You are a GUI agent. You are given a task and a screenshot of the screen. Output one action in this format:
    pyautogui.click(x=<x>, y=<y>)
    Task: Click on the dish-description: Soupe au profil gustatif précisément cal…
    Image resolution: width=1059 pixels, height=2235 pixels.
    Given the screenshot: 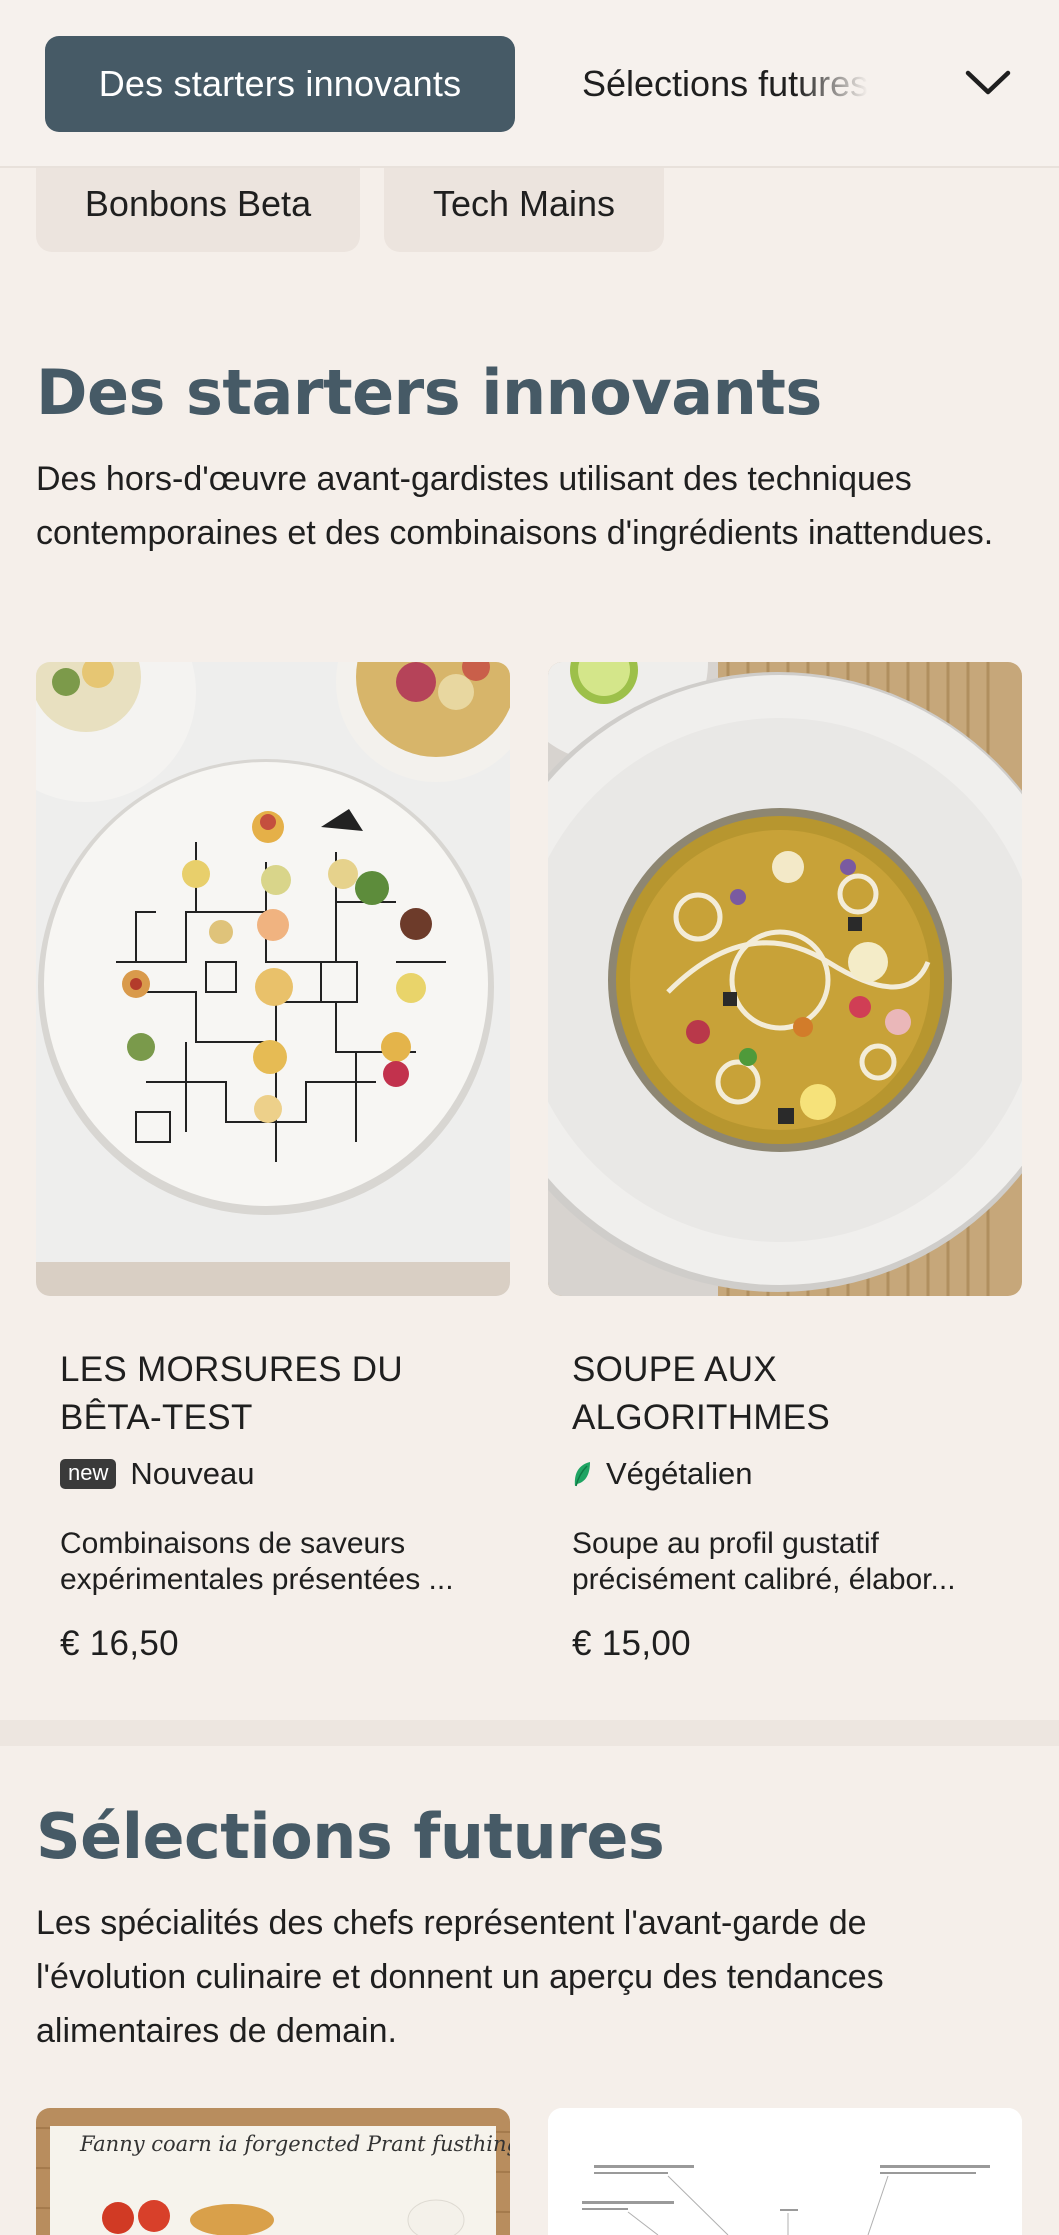 What is the action you would take?
    pyautogui.click(x=782, y=1562)
    